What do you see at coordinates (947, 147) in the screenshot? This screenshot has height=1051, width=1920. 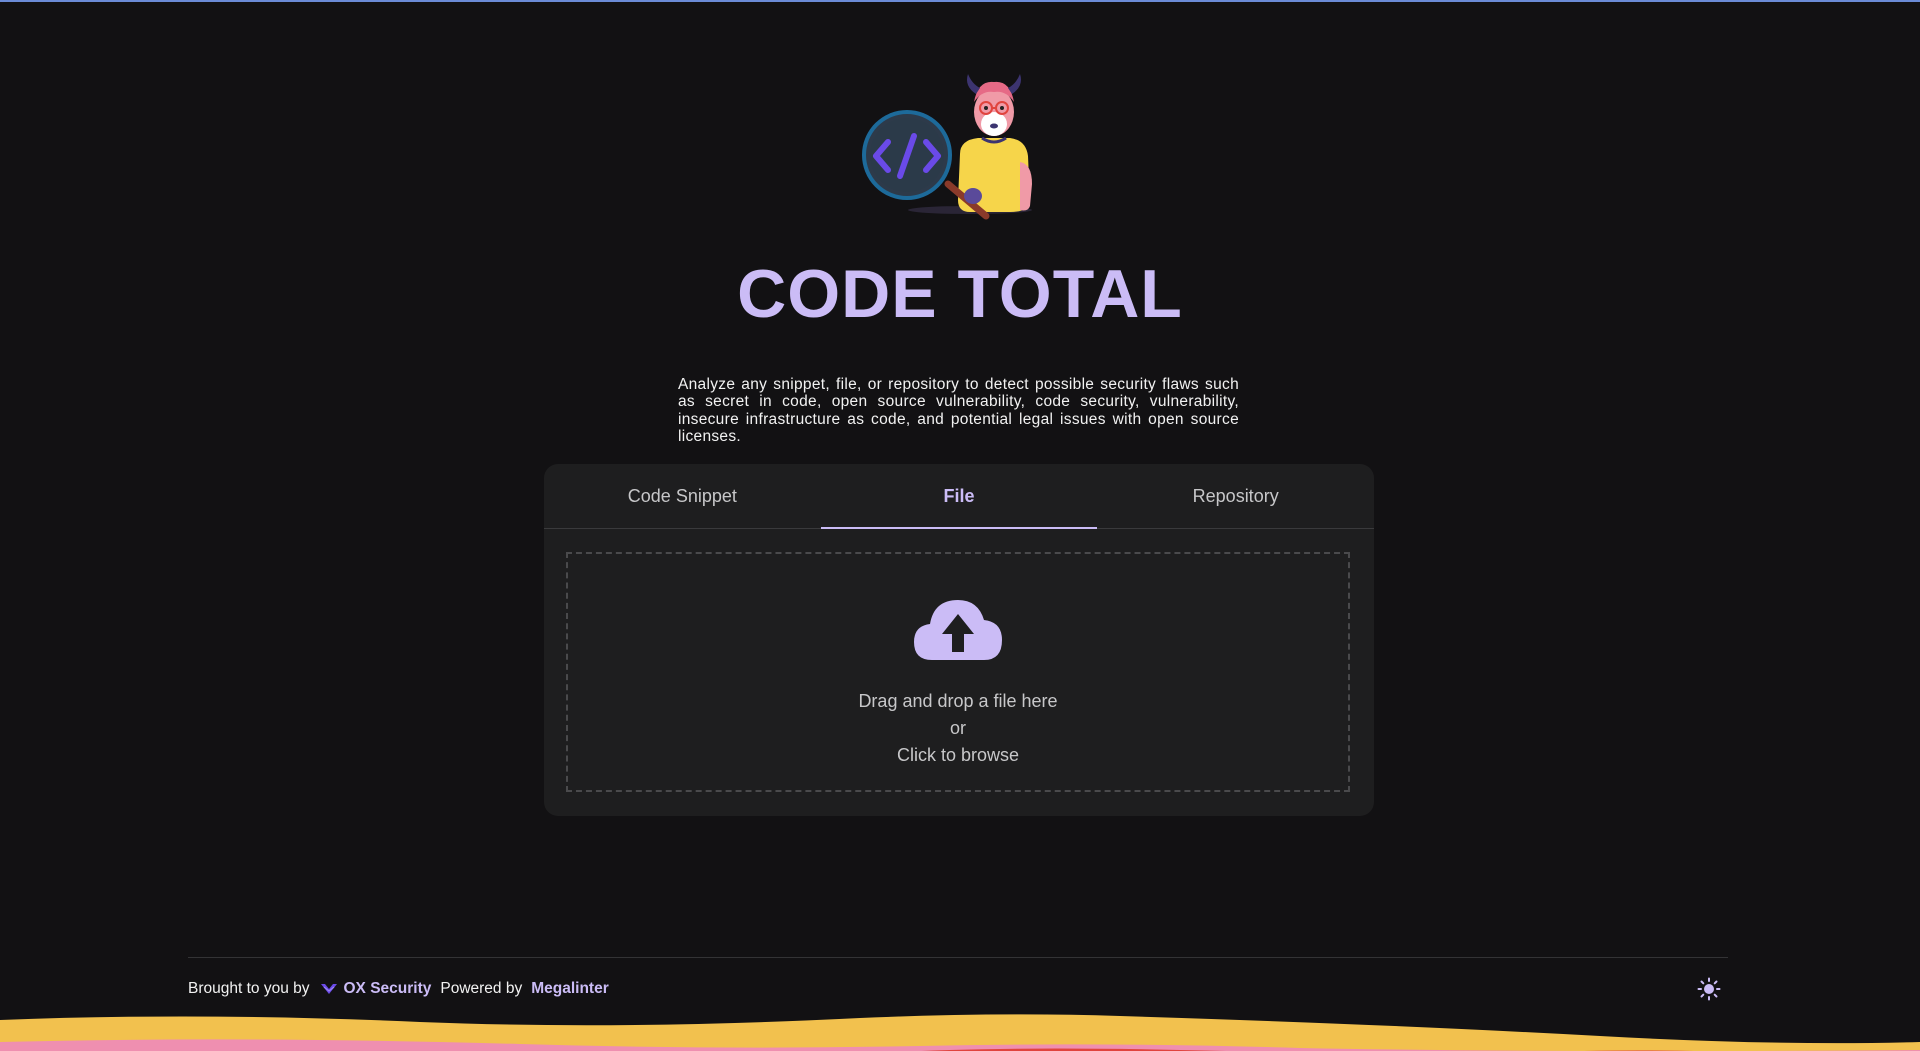 I see `mascot-logo` at bounding box center [947, 147].